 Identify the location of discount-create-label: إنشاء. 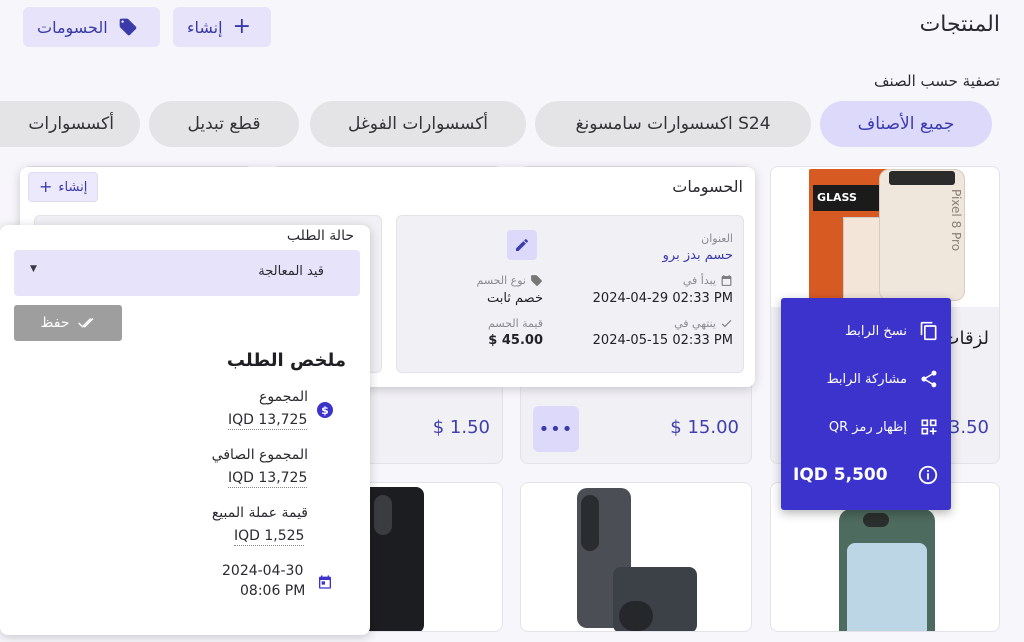
(73, 187).